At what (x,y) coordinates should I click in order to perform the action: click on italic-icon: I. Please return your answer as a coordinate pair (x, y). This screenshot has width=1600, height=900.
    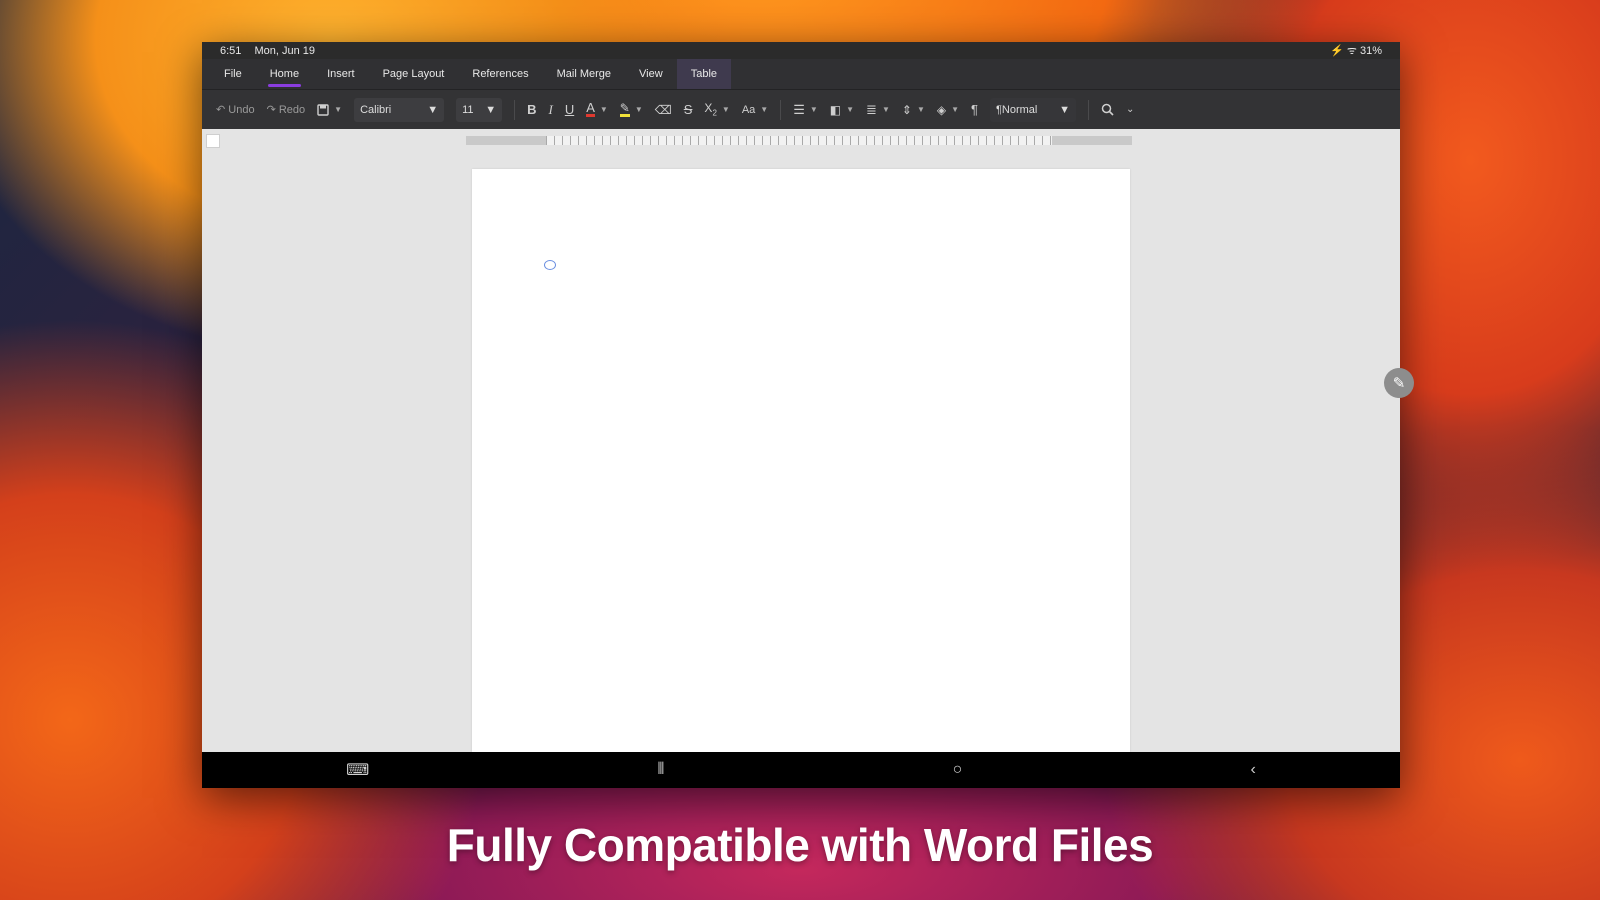
    Looking at the image, I should click on (550, 109).